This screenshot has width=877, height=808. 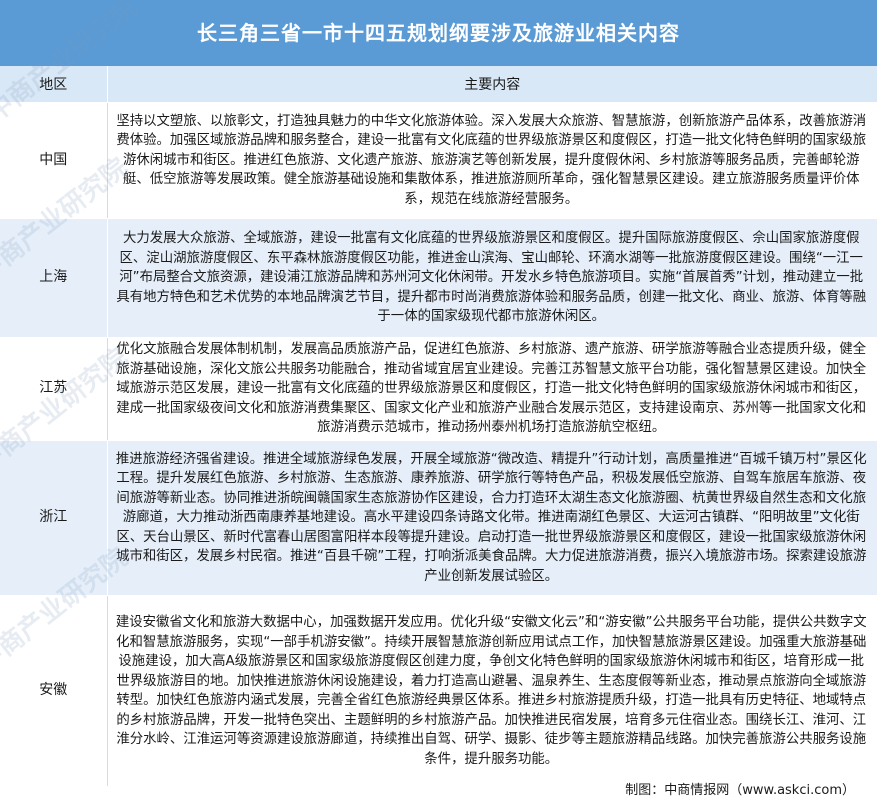 I want to click on source-credit: 制图：中商情报网（www.askci.com）, so click(x=740, y=790).